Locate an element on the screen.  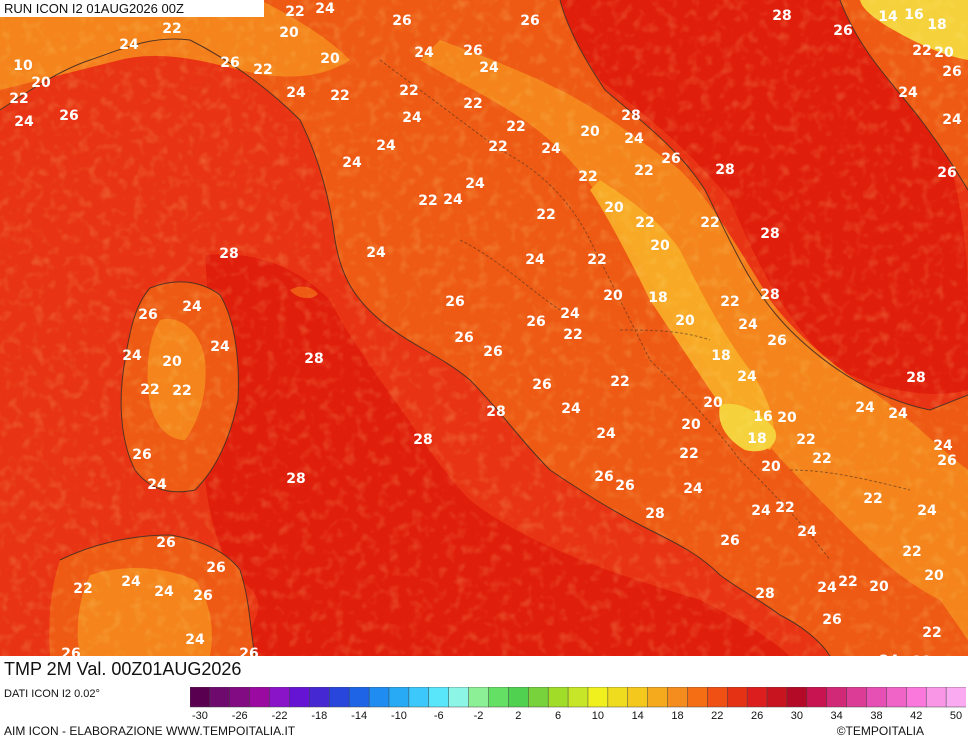
legend-tick-label: 14 is located at coordinates (638, 716).